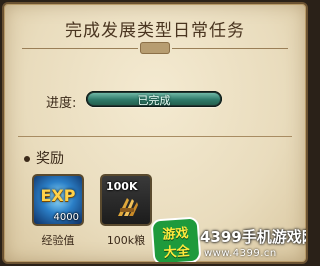 The image size is (320, 266). What do you see at coordinates (176, 240) in the screenshot?
I see `watermark-logo: 游戏 大全` at bounding box center [176, 240].